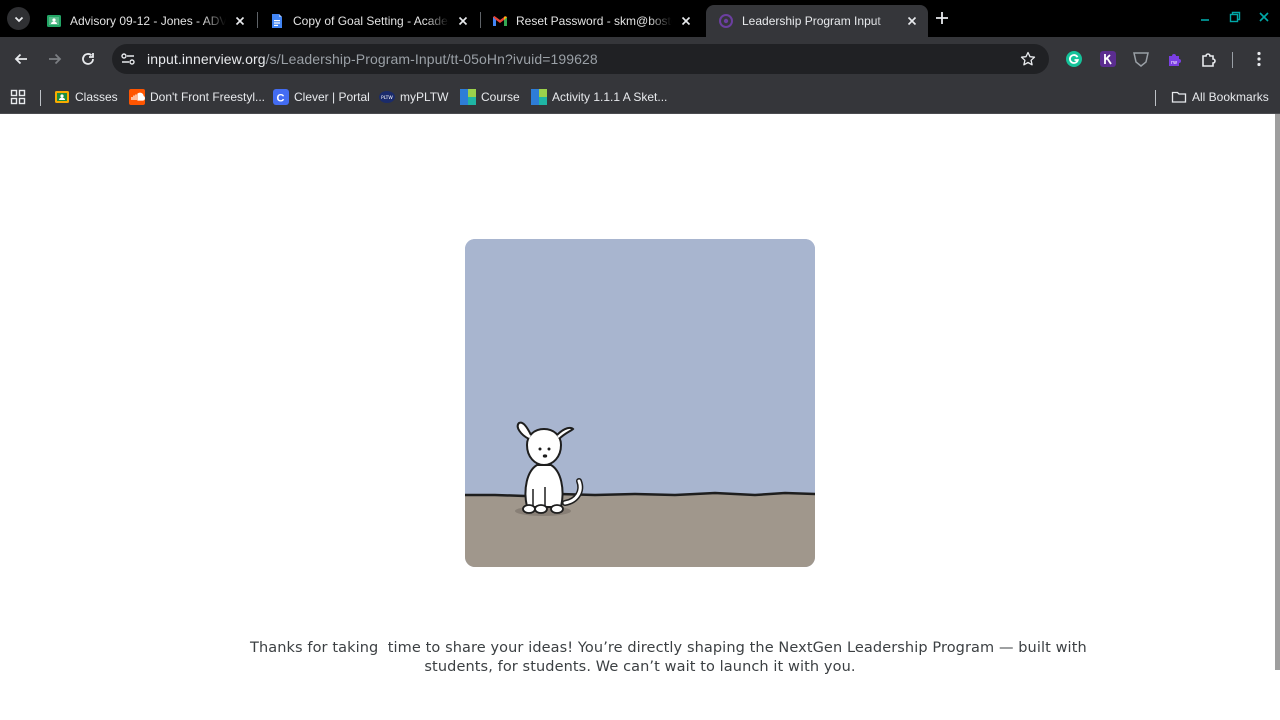 This screenshot has width=1280, height=720. What do you see at coordinates (1209, 59) in the screenshot?
I see `extensions-puzzle-icon` at bounding box center [1209, 59].